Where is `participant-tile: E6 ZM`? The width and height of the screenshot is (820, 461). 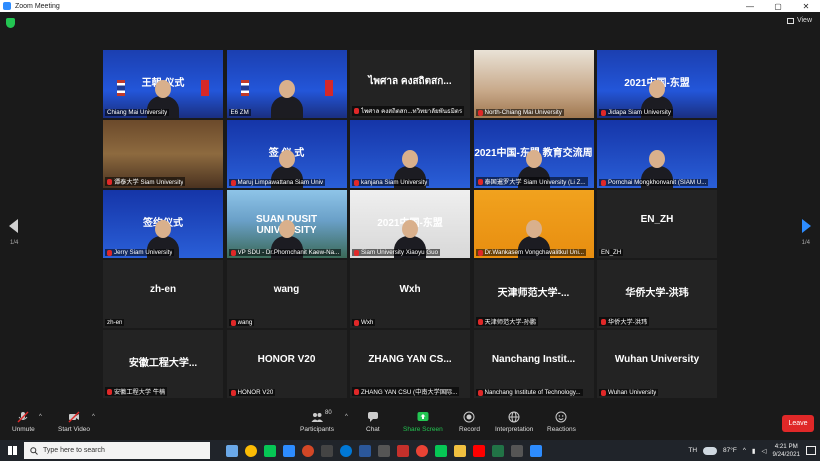
participant-tile: E6 ZM is located at coordinates (286, 84).